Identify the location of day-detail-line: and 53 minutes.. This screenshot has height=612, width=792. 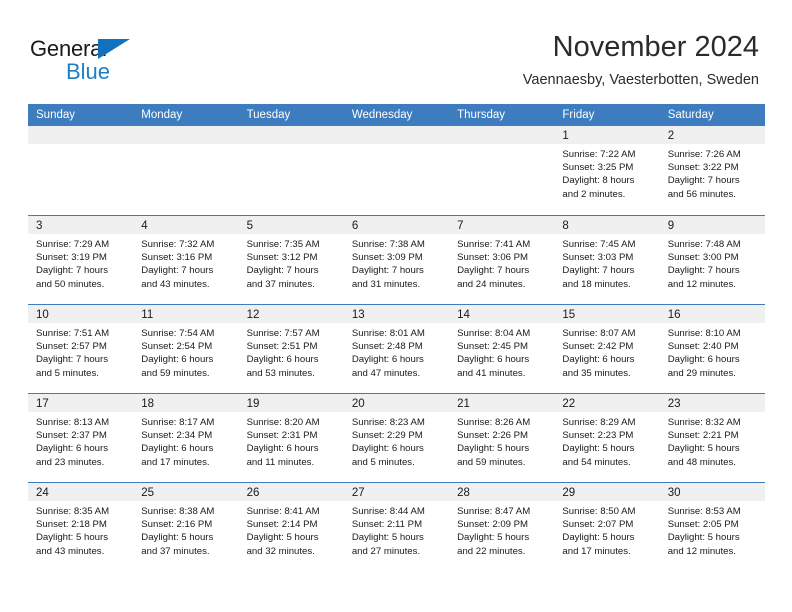
(280, 373).